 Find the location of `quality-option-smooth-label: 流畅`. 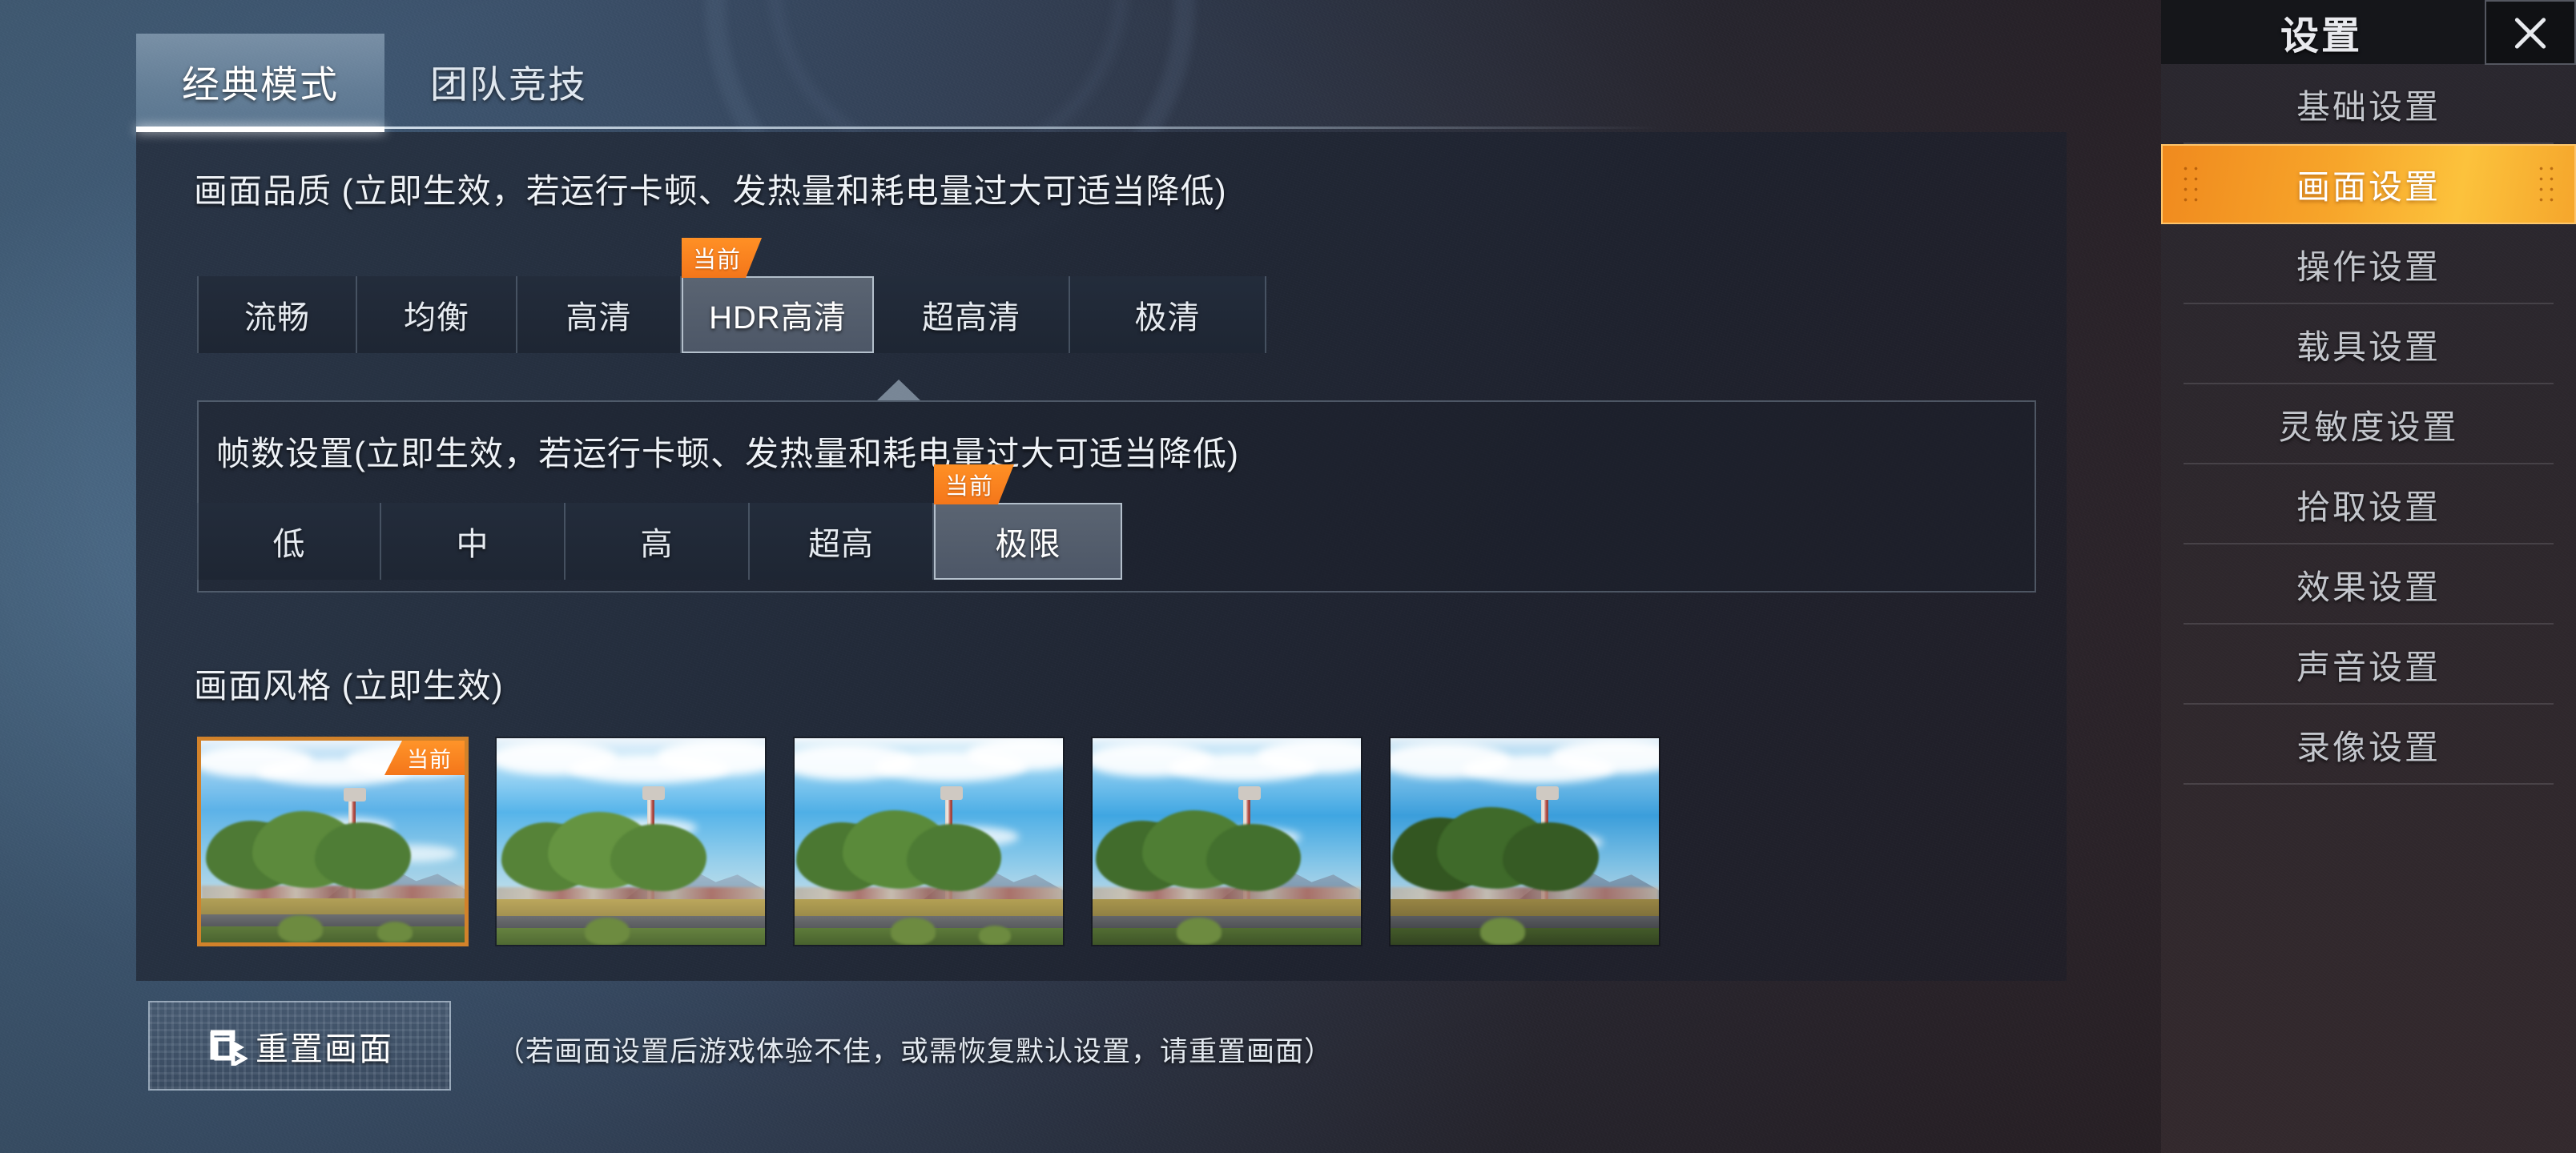

quality-option-smooth-label: 流畅 is located at coordinates (277, 317).